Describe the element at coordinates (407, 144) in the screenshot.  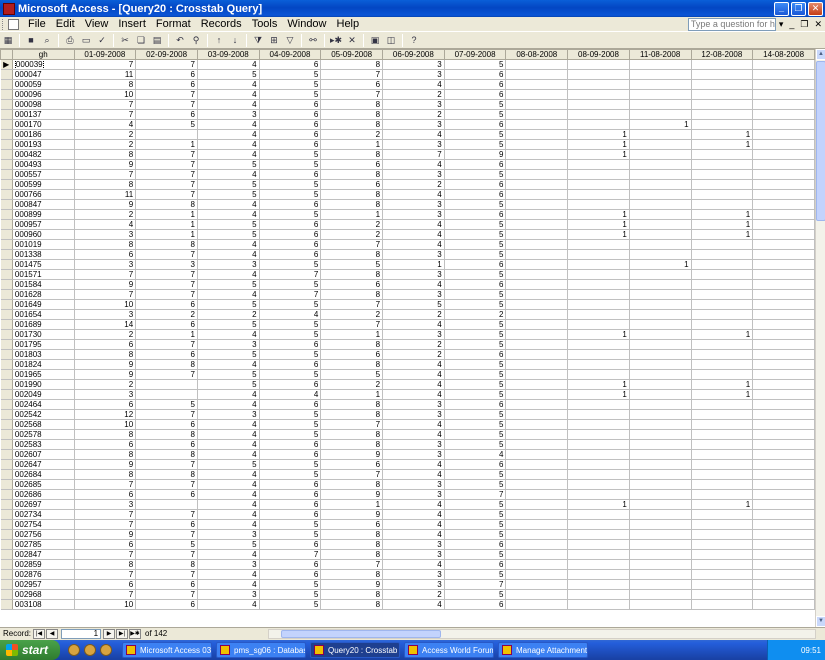
I see `table-row: 000193 2 1 4 6 1 3 5 1 1` at that location.